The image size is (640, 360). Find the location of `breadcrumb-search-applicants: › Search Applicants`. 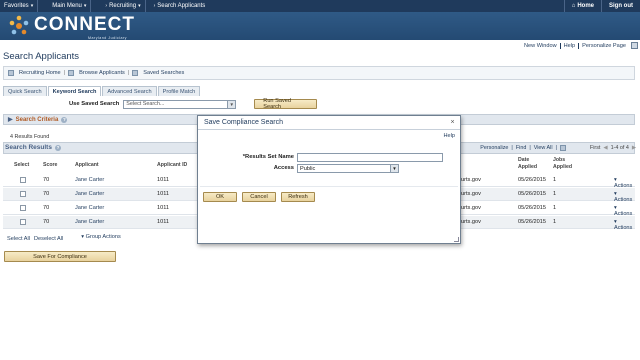

breadcrumb-search-applicants: › Search Applicants is located at coordinates (178, 6).